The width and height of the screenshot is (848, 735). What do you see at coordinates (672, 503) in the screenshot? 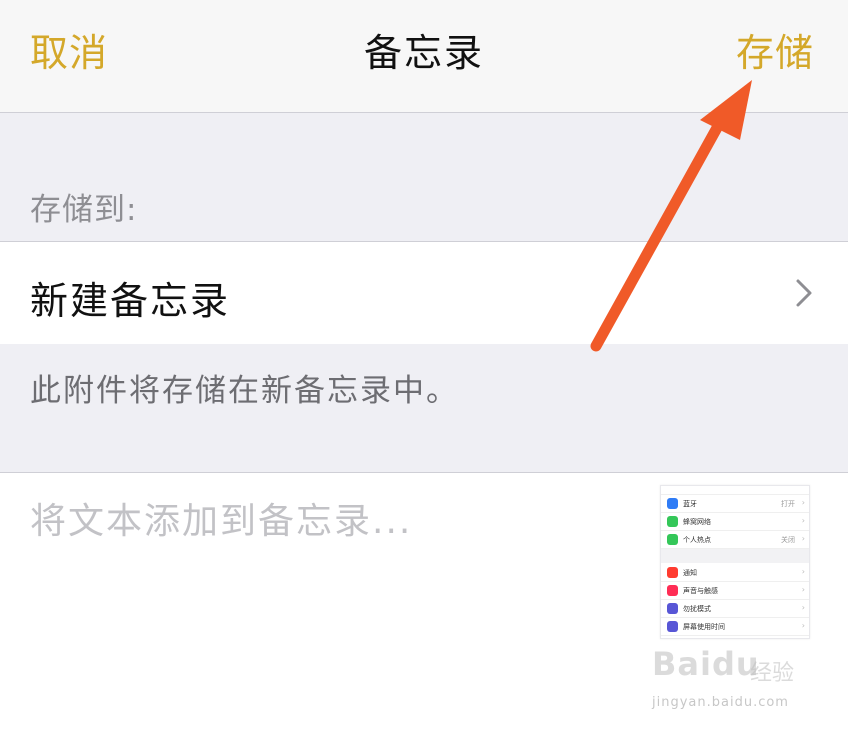
I see `bluetooth-icon` at bounding box center [672, 503].